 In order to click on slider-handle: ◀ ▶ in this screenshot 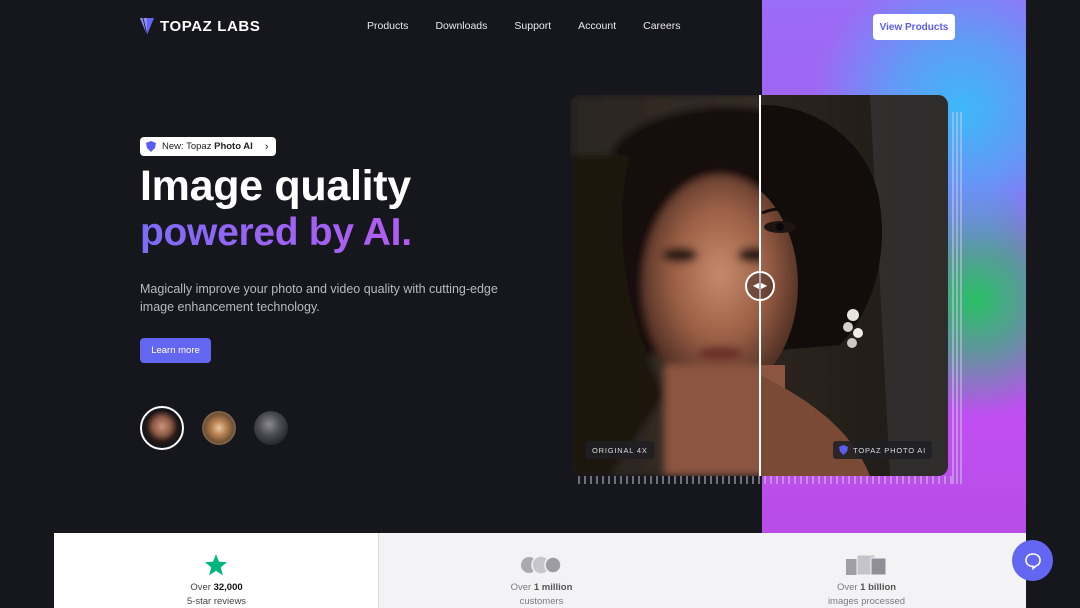, I will do `click(760, 286)`.